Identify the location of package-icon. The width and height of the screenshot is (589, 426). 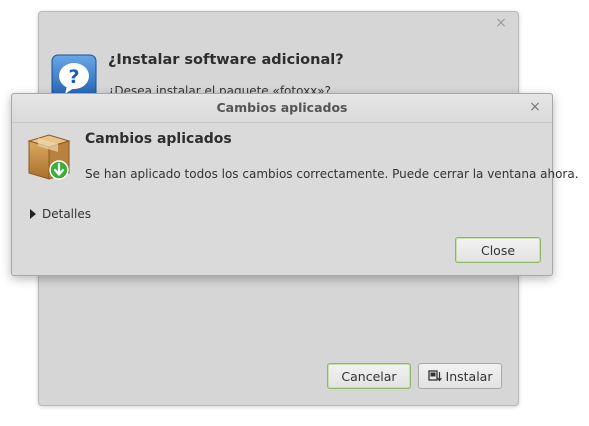
(49, 157).